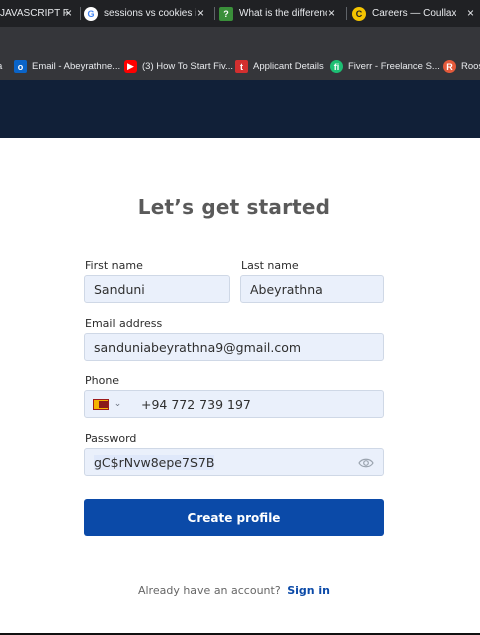 The width and height of the screenshot is (480, 635). I want to click on last-name-label: Last name, so click(270, 265).